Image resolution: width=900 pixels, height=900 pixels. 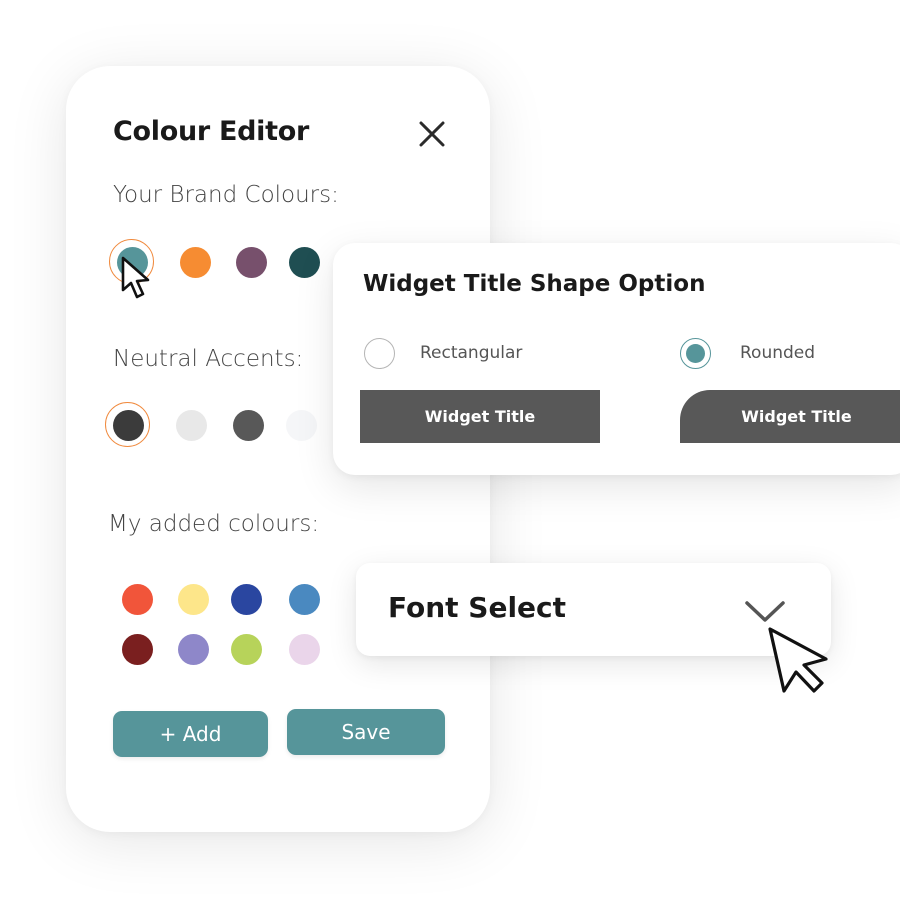 I want to click on brand-colours-label: Your Brand Colours:, so click(x=226, y=195).